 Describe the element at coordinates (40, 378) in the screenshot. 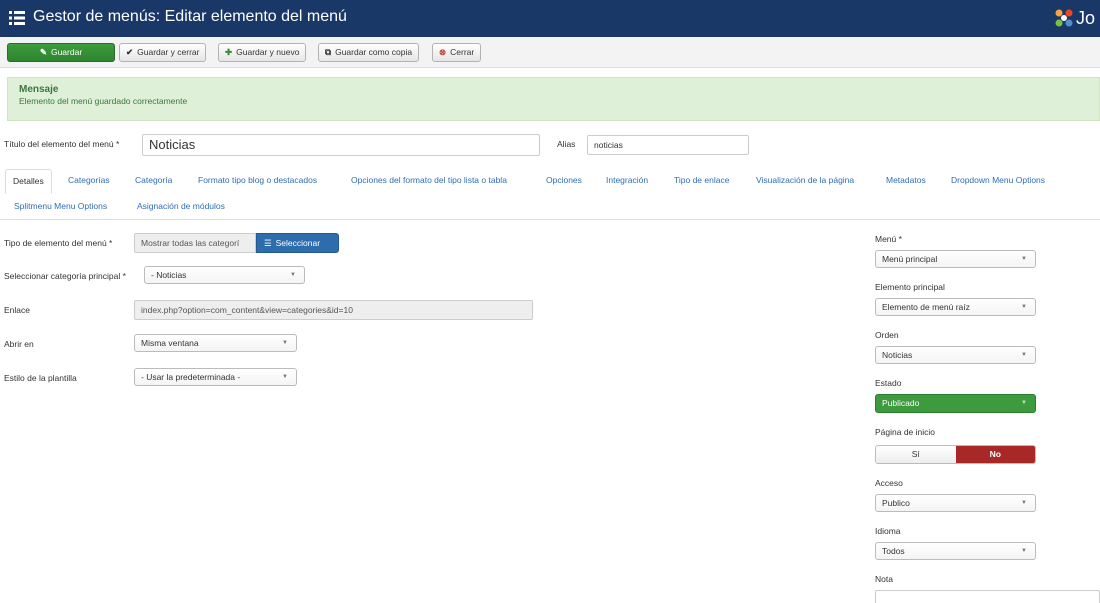

I see `template-style-label: Estilo de la plantilla` at that location.